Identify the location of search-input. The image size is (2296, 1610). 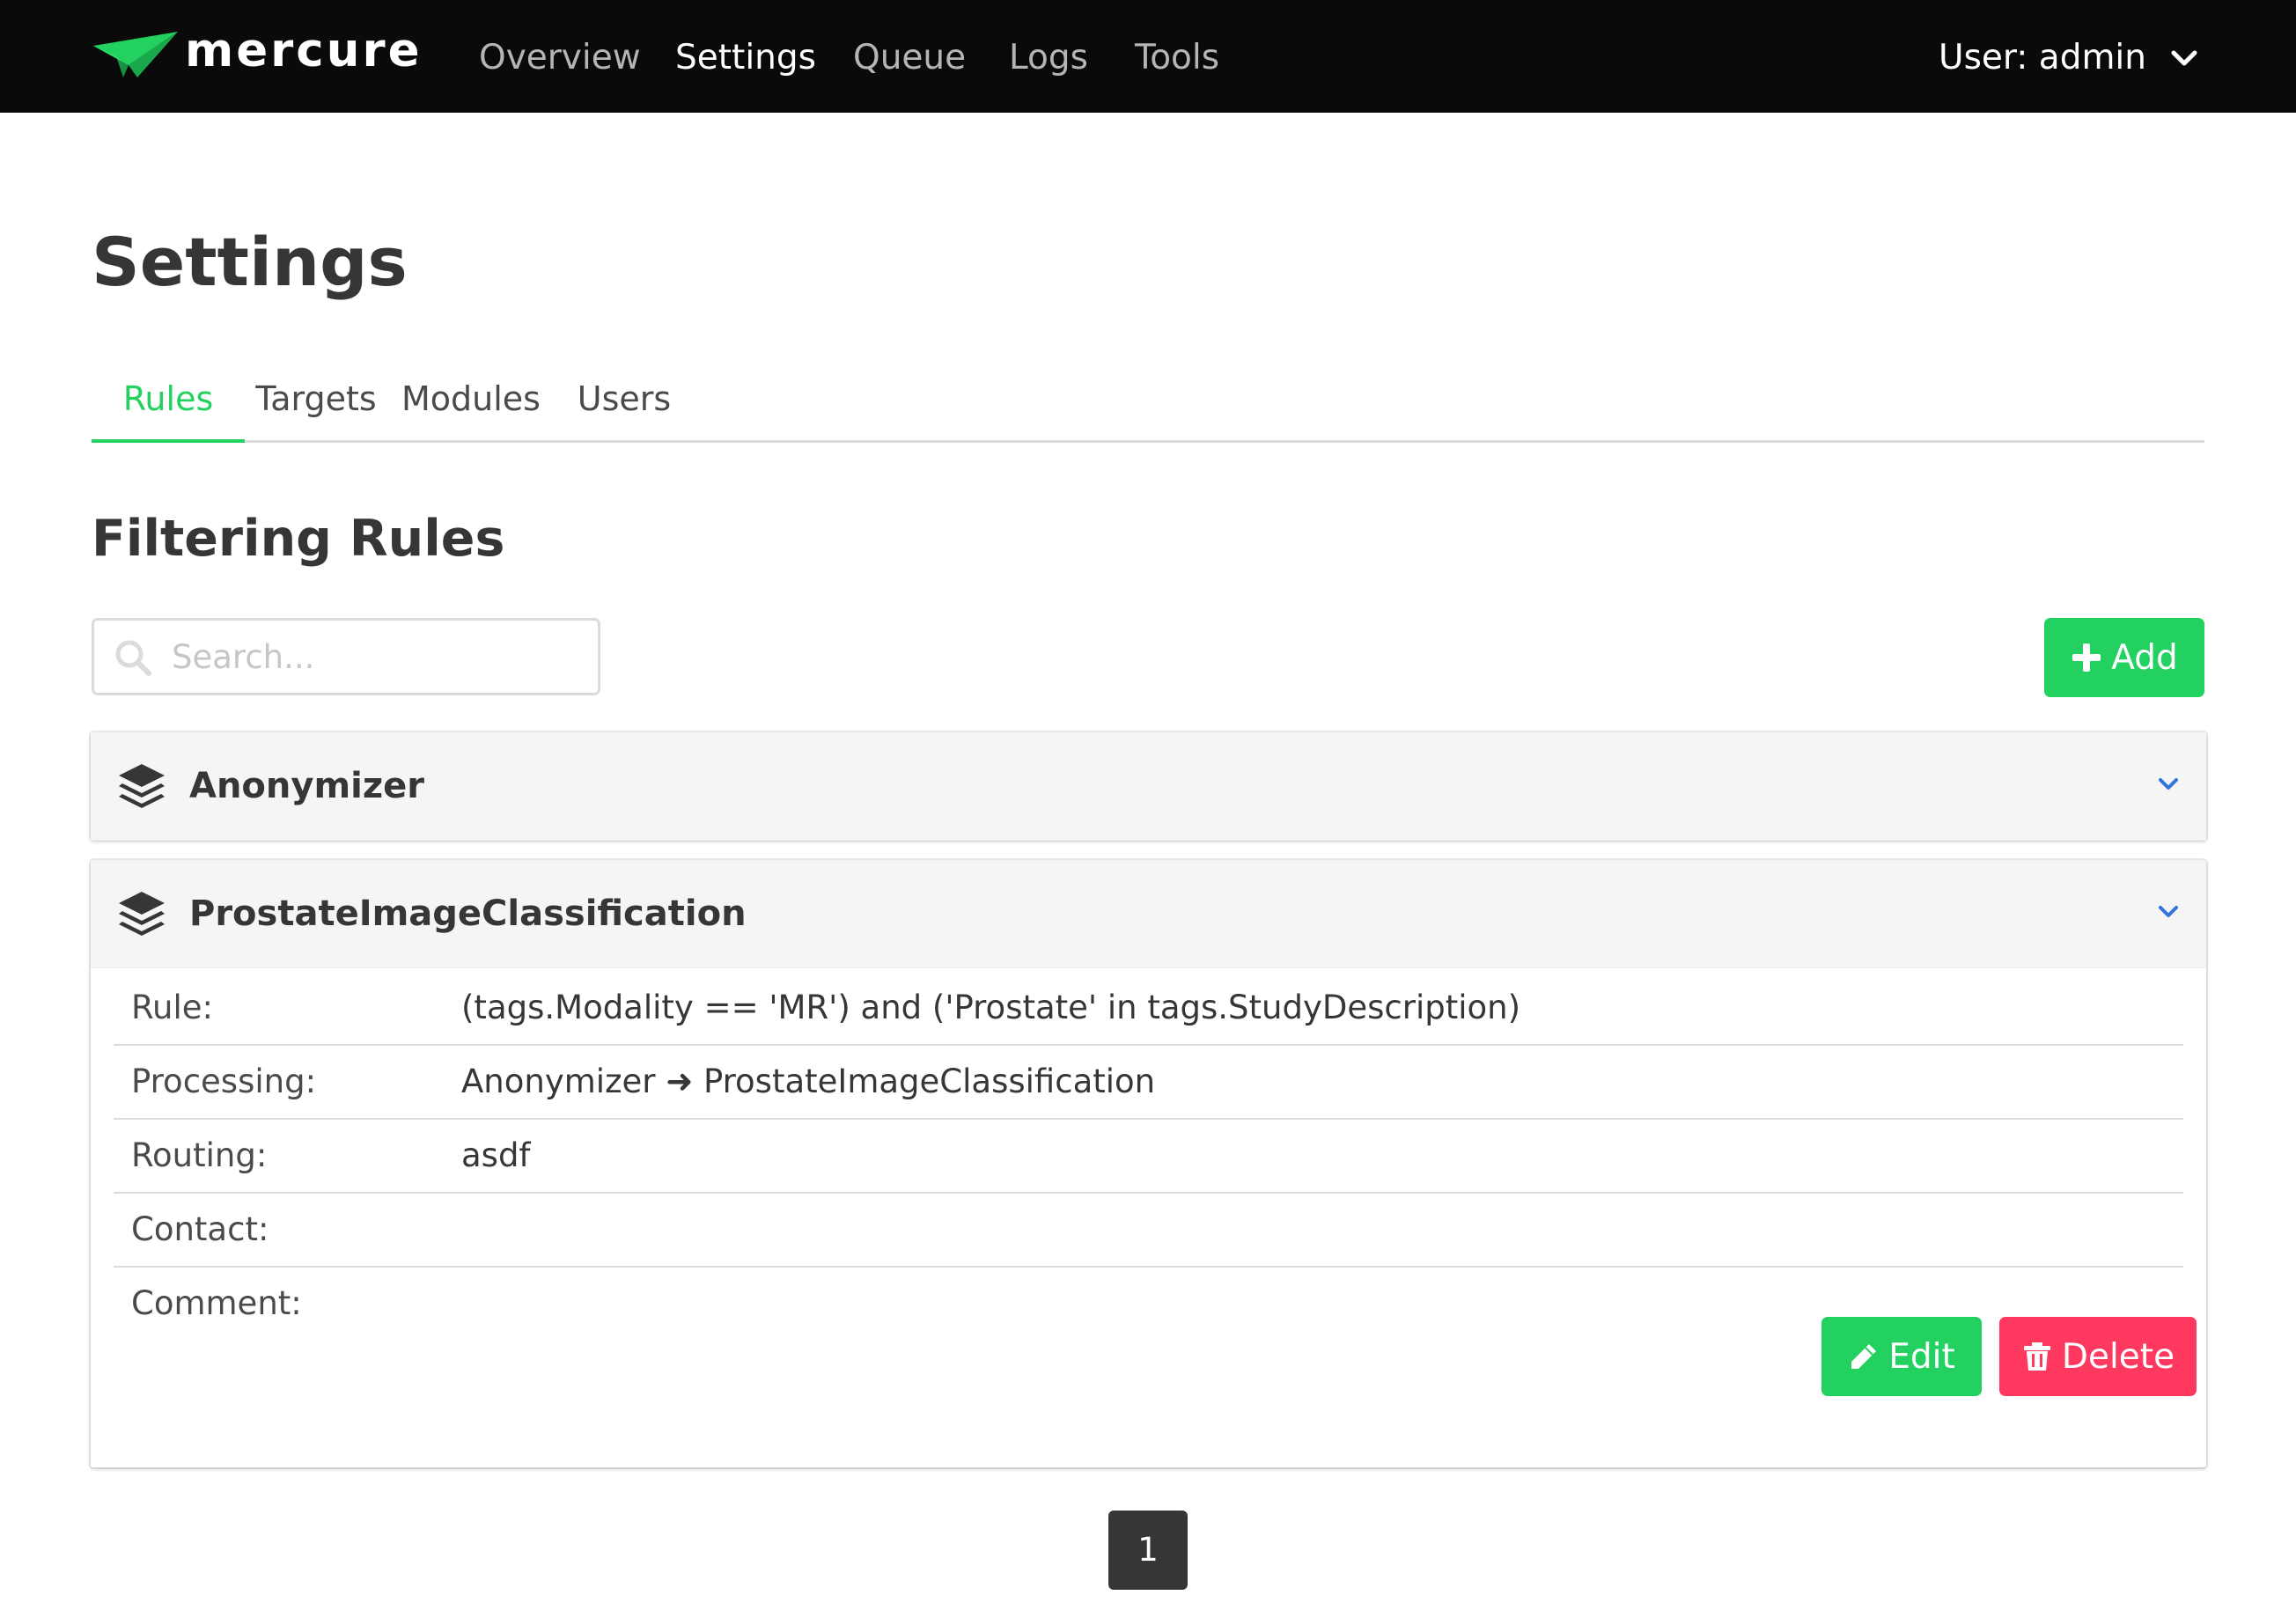
(378, 656).